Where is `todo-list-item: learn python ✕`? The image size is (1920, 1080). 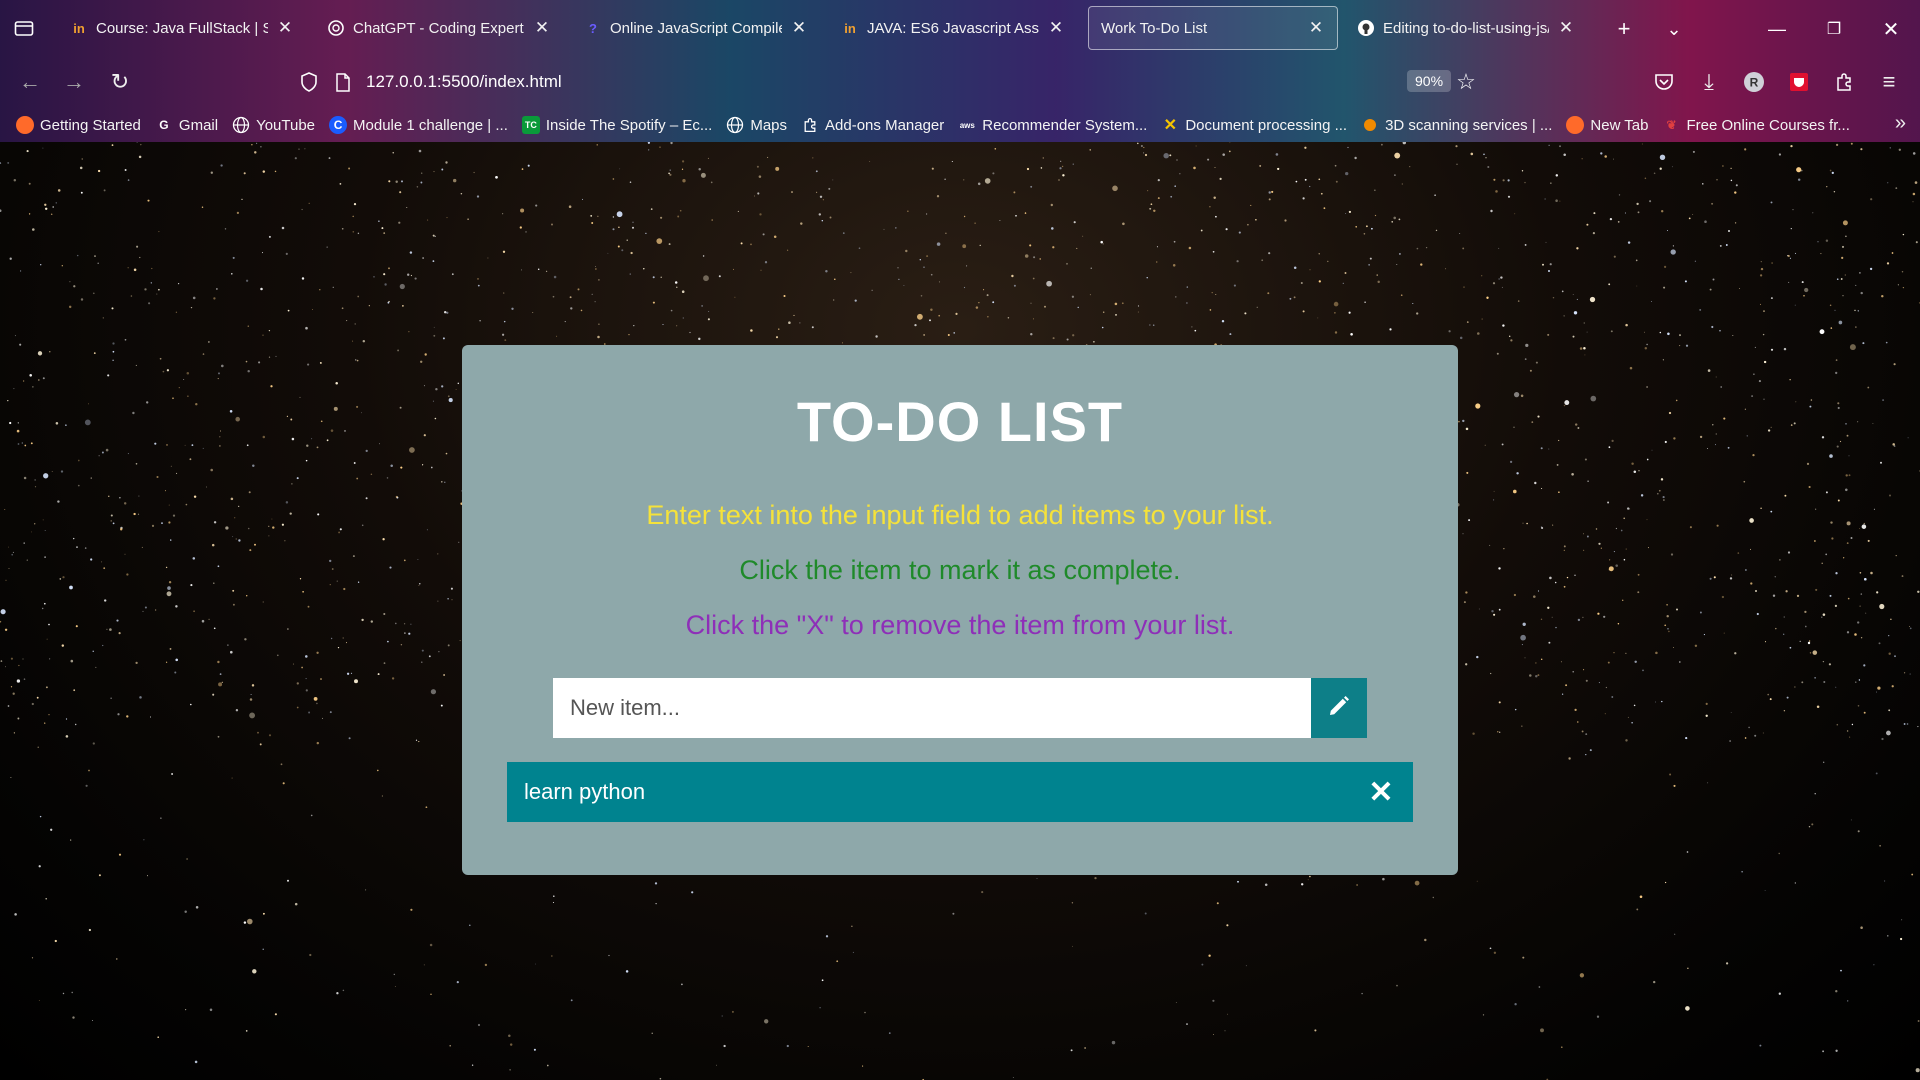
todo-list-item: learn python ✕ is located at coordinates (960, 792).